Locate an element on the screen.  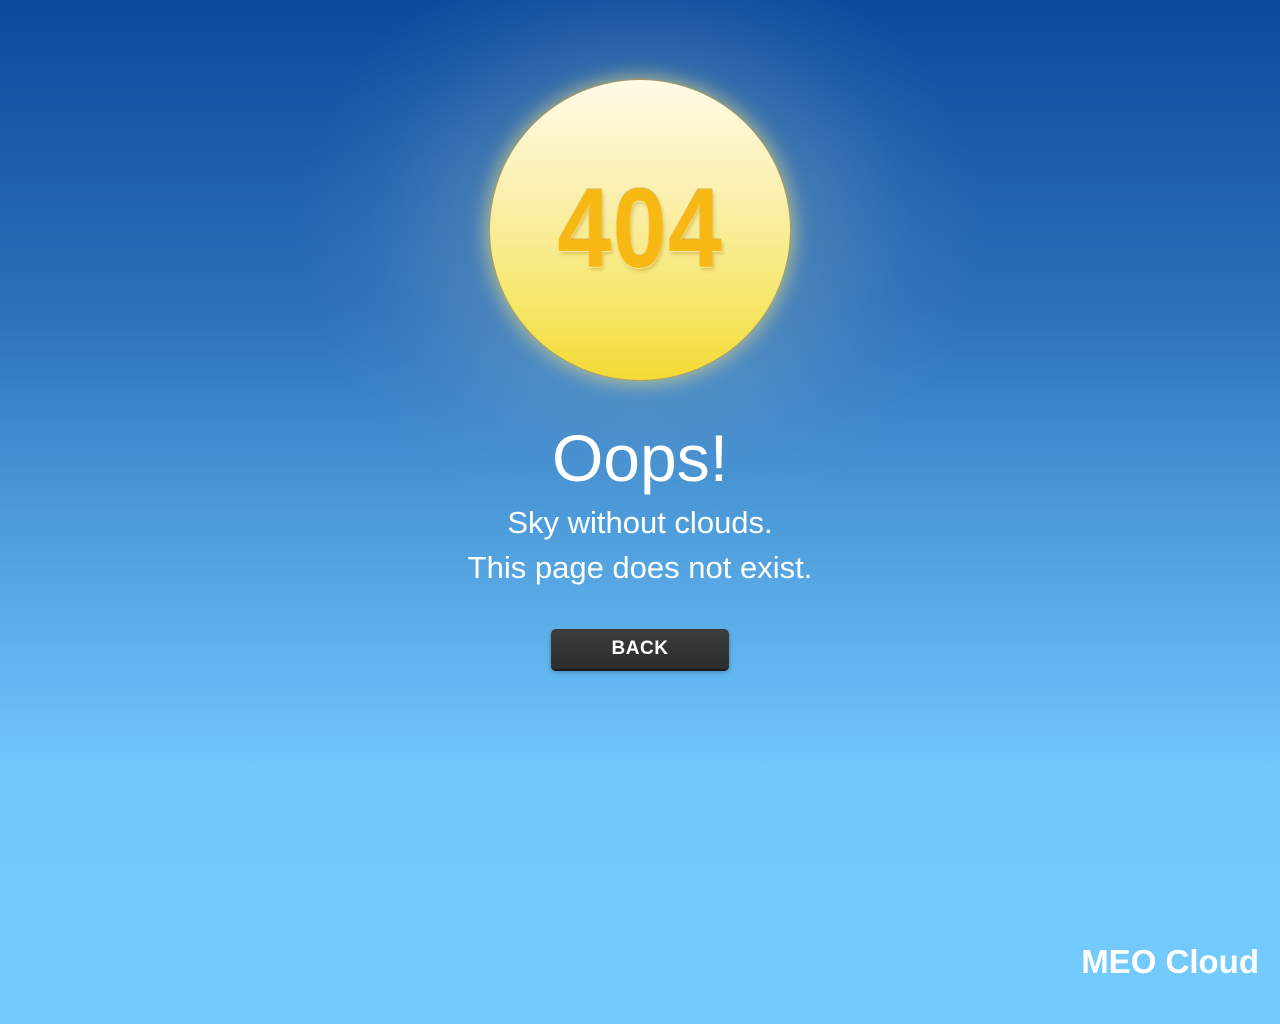
error-message-line-2: This page does not exist. is located at coordinates (640, 567).